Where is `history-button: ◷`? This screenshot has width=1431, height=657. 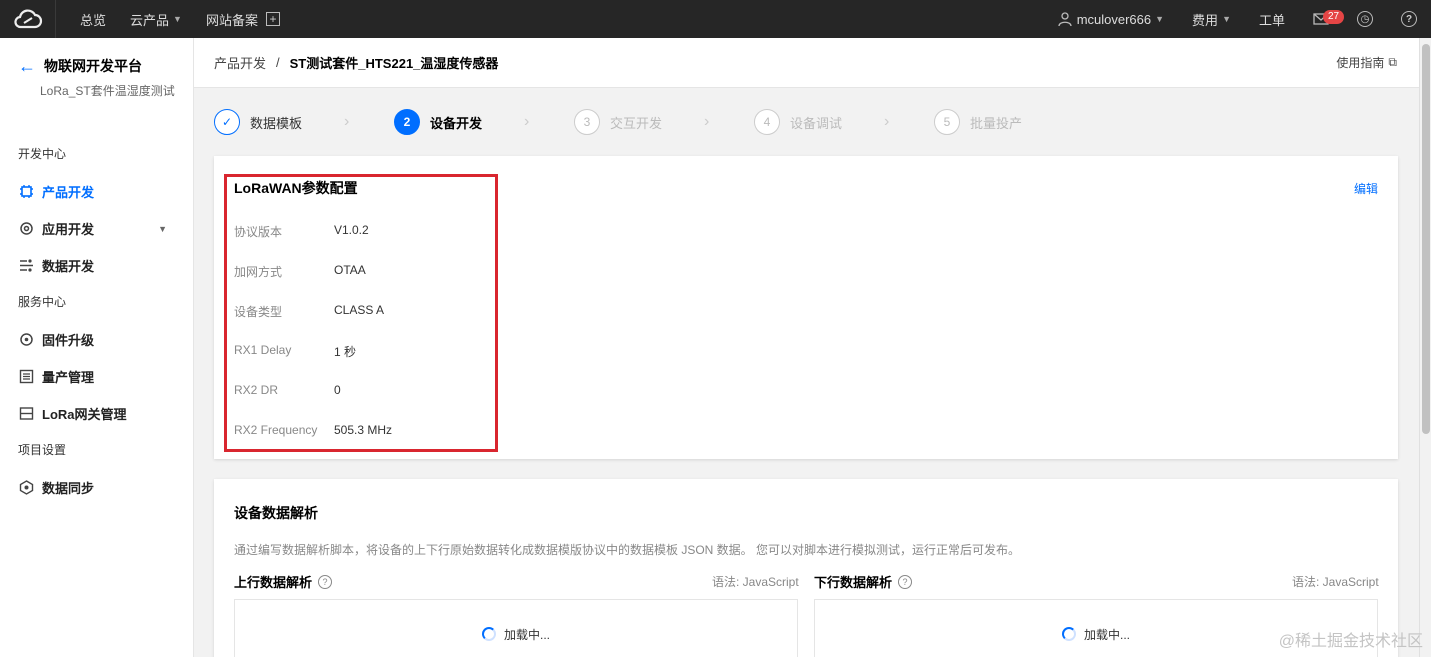 history-button: ◷ is located at coordinates (1365, 19).